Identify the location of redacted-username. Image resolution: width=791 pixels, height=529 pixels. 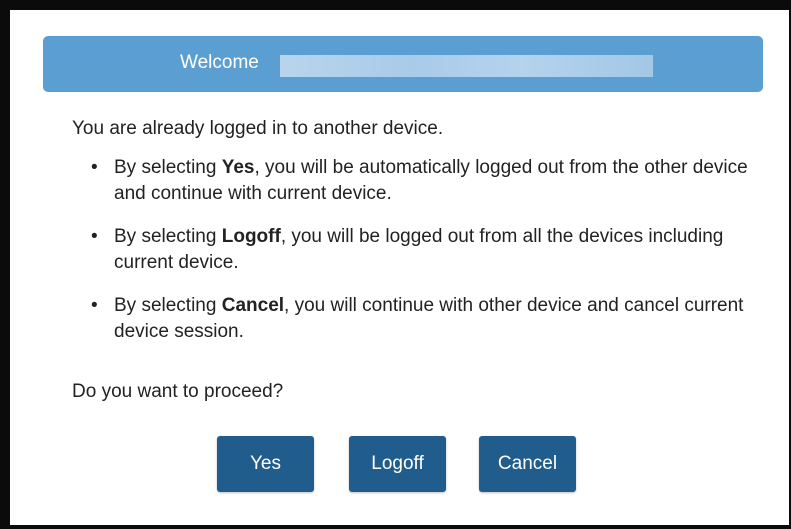
(466, 66).